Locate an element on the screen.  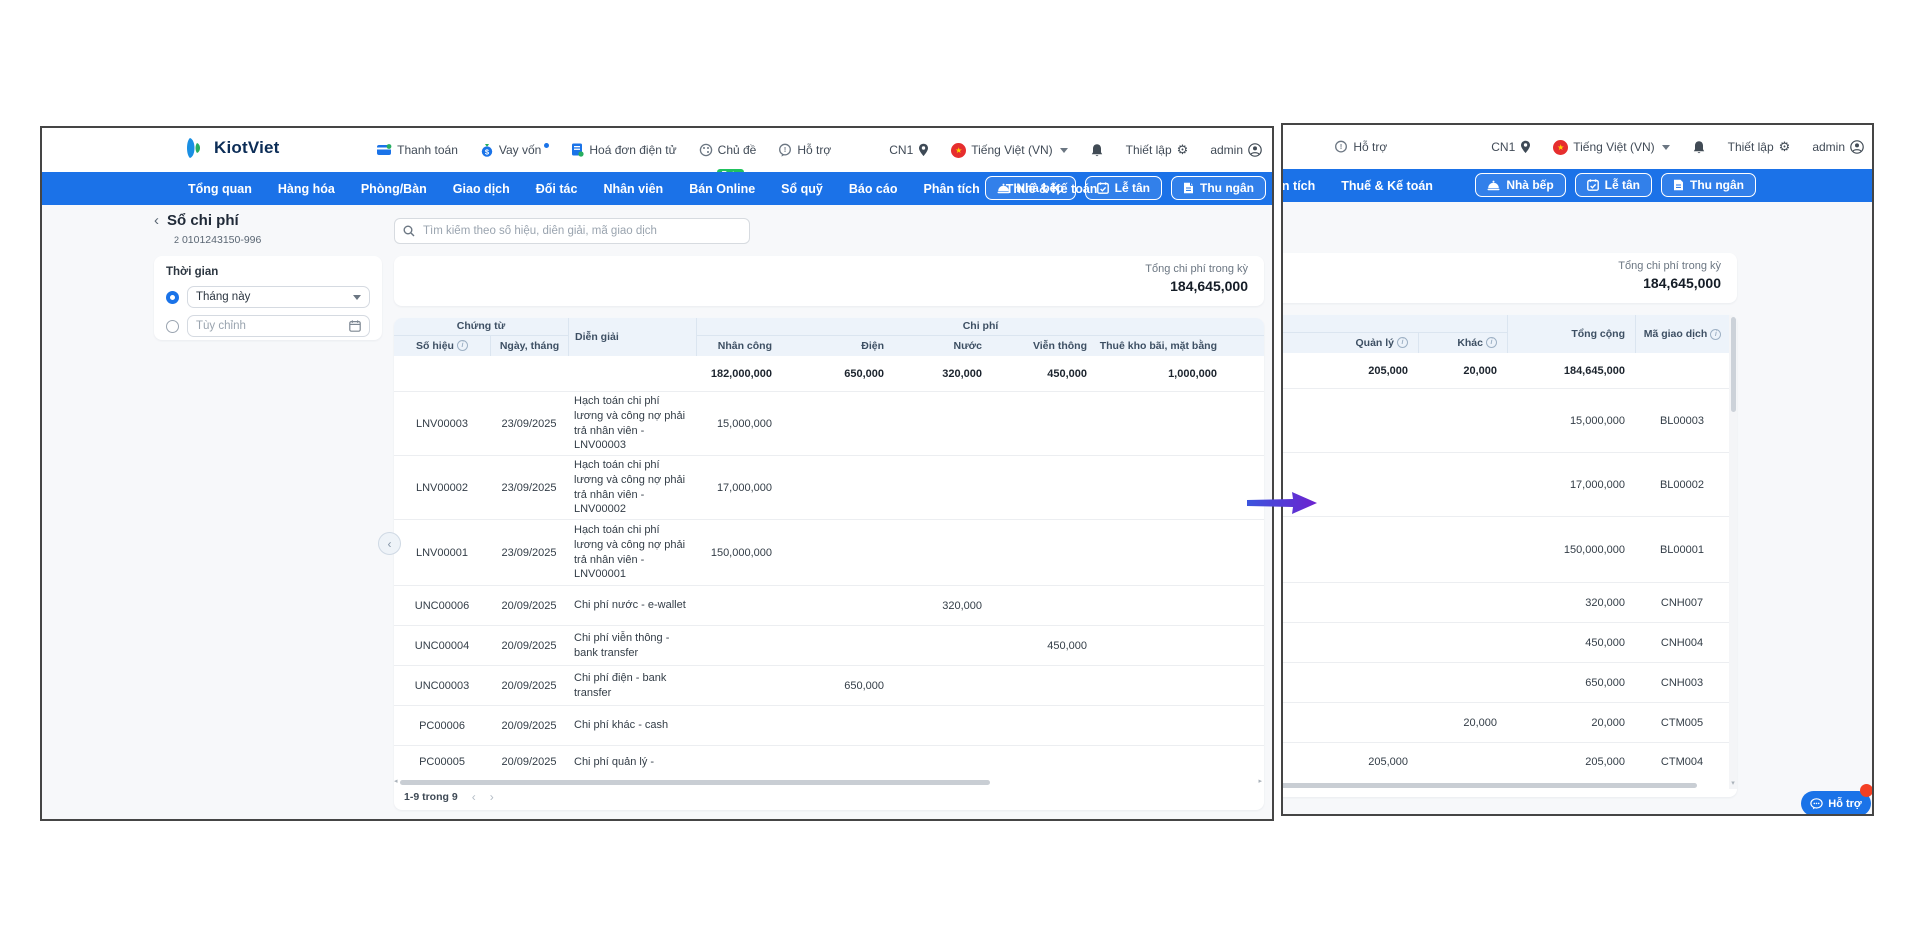
vertical-scrollbar: ▾ is located at coordinates (1733, 552).